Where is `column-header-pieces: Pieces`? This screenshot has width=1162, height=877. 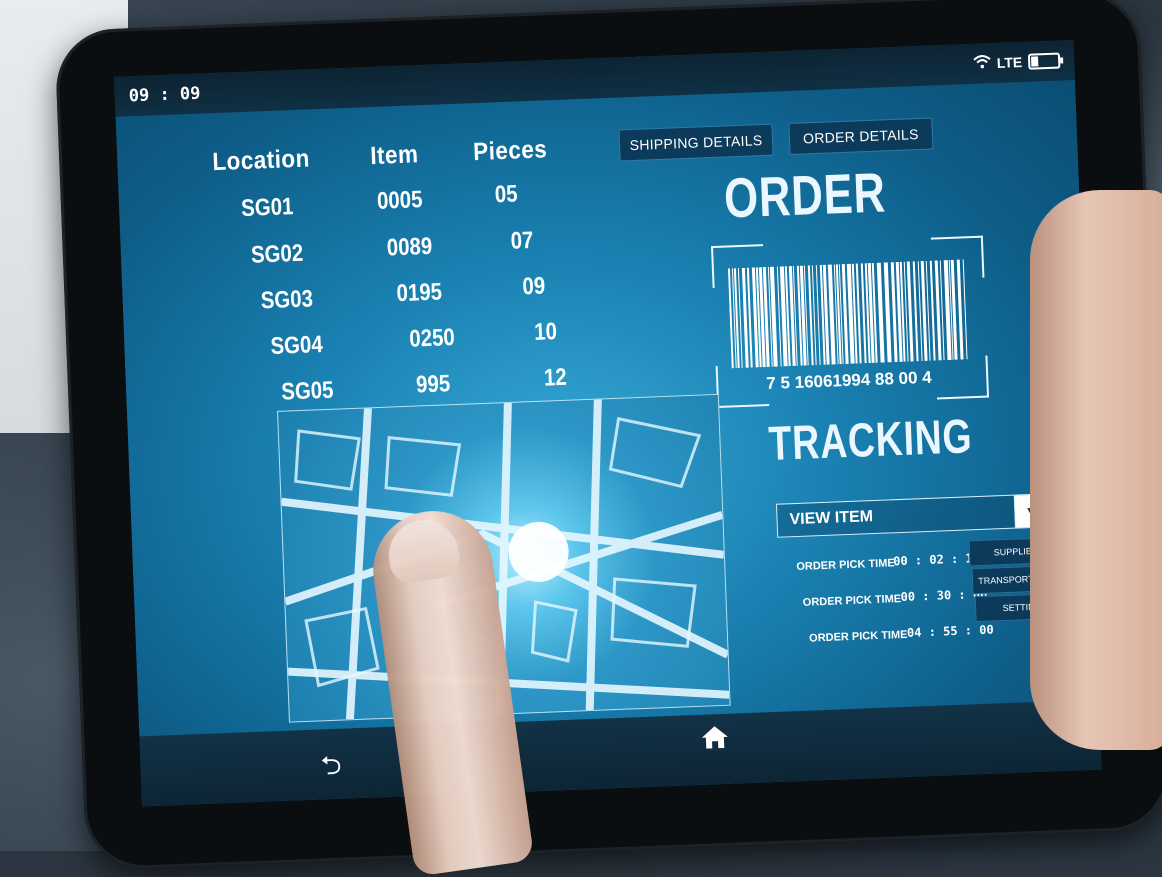 column-header-pieces: Pieces is located at coordinates (510, 151).